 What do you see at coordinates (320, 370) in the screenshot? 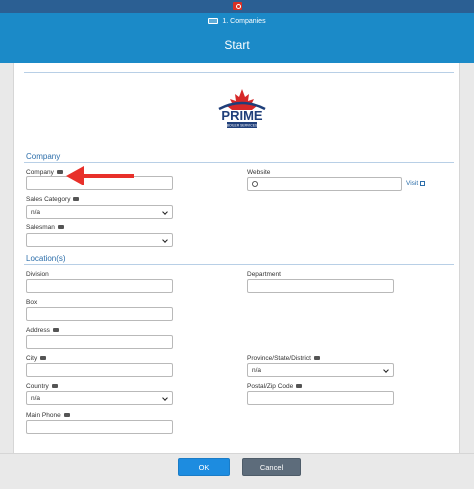
I see `province-select: n/a` at bounding box center [320, 370].